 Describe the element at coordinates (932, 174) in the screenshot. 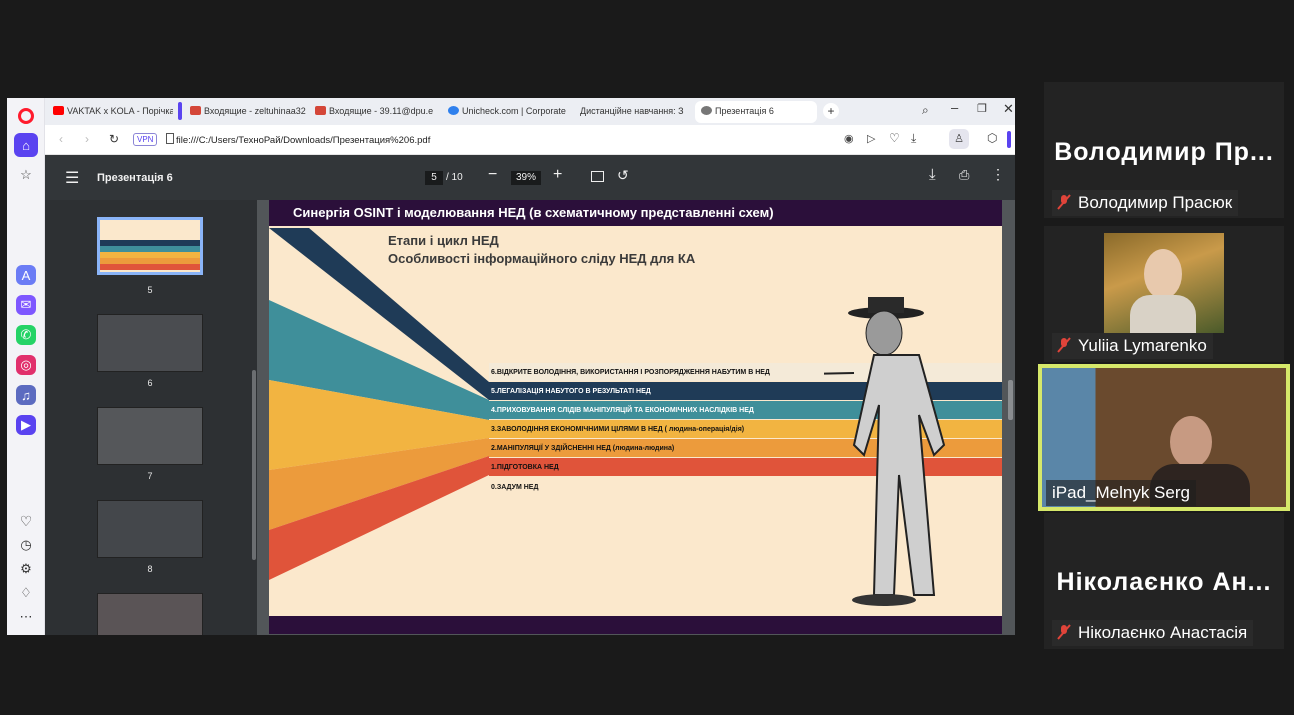

I see `pdf-download-icon: ⤓` at that location.